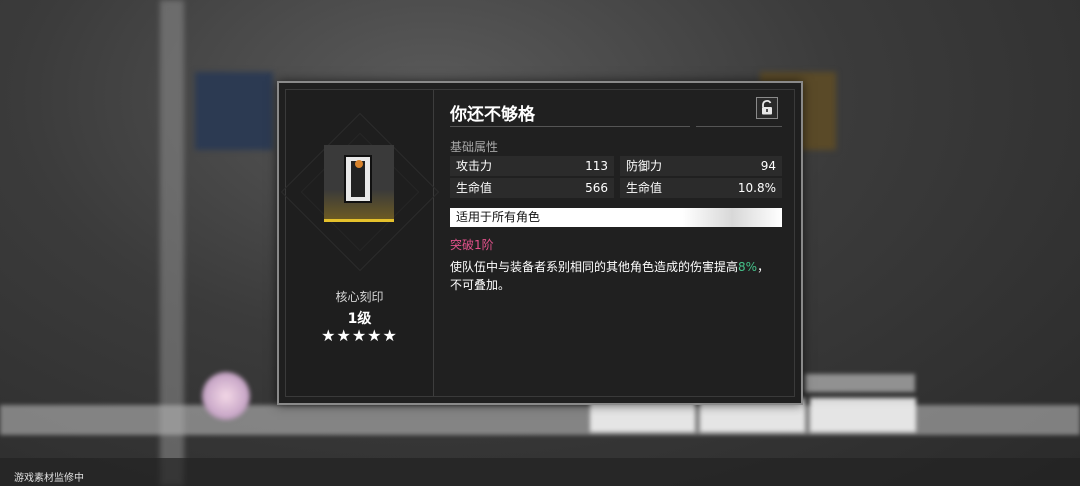  What do you see at coordinates (540, 472) in the screenshot?
I see `background-footer` at bounding box center [540, 472].